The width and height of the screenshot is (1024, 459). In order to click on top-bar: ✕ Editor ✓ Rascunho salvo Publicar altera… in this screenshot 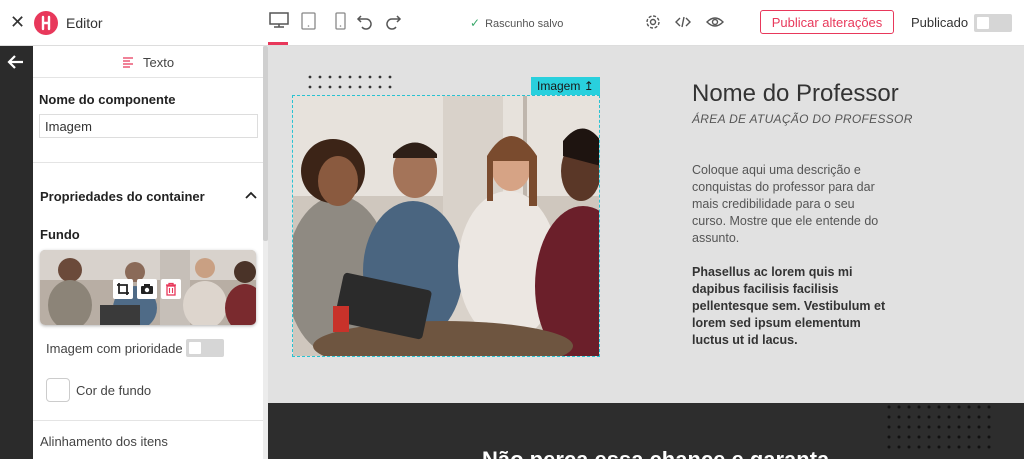, I will do `click(512, 23)`.